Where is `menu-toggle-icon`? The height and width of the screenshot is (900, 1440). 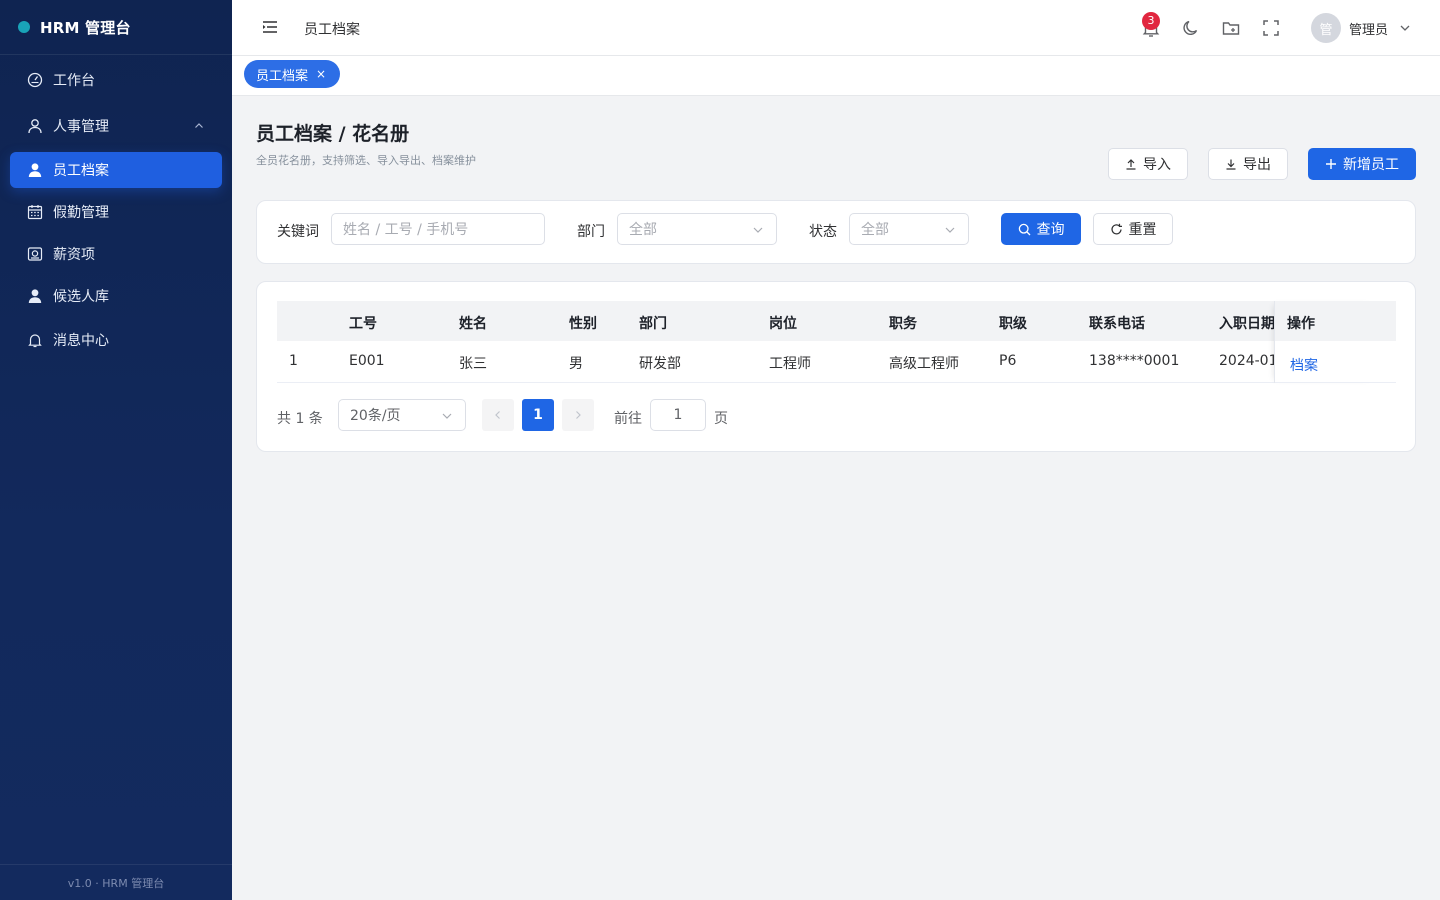
menu-toggle-icon is located at coordinates (270, 29).